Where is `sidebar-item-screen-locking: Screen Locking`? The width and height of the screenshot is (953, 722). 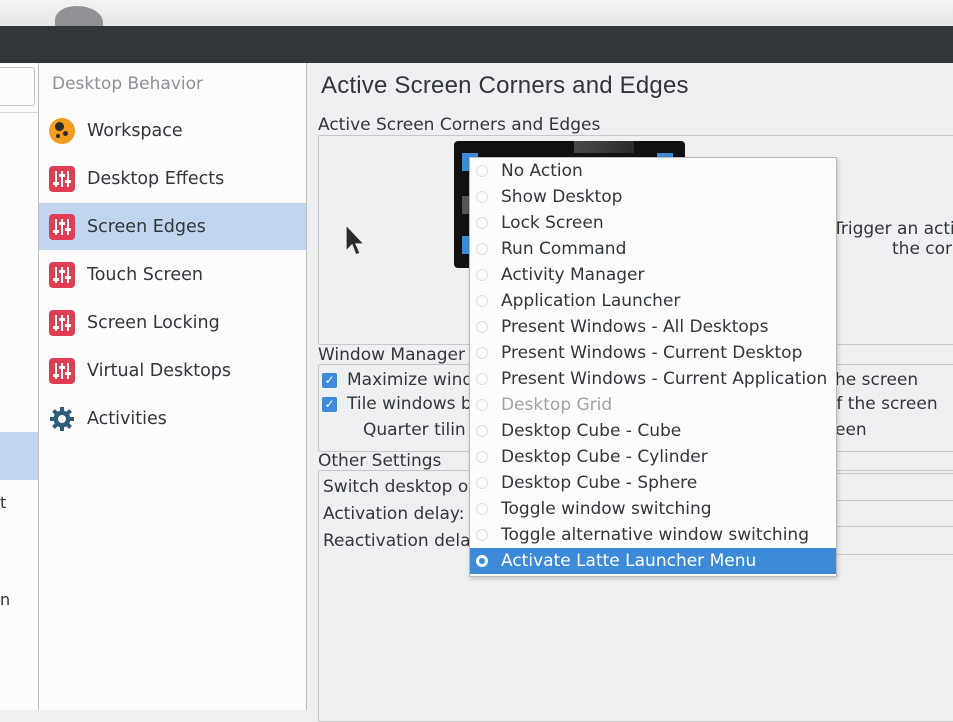 sidebar-item-screen-locking: Screen Locking is located at coordinates (172, 322).